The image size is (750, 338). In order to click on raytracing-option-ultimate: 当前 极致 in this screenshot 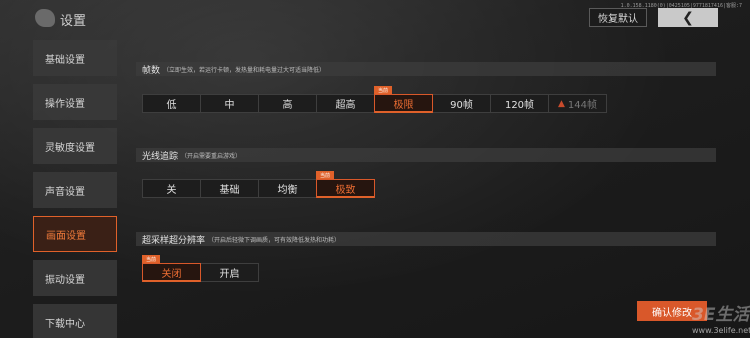, I will do `click(345, 184)`.